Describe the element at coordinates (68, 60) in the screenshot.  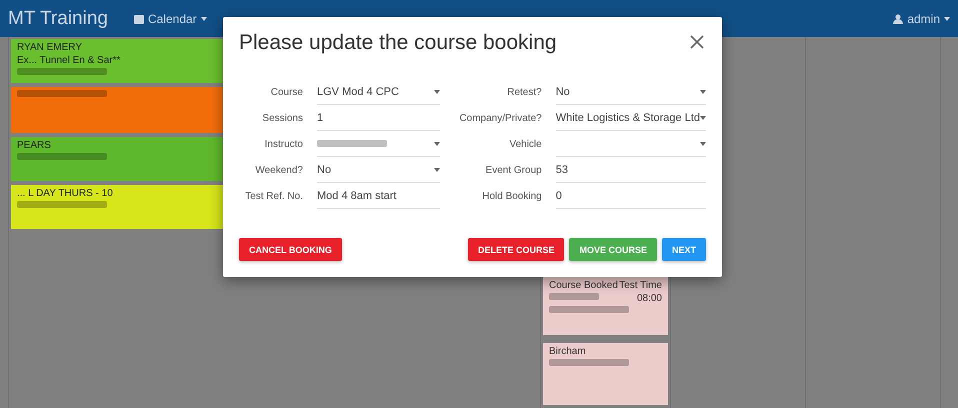
I see `event-text: Ex... Tunnel En & Sar**` at that location.